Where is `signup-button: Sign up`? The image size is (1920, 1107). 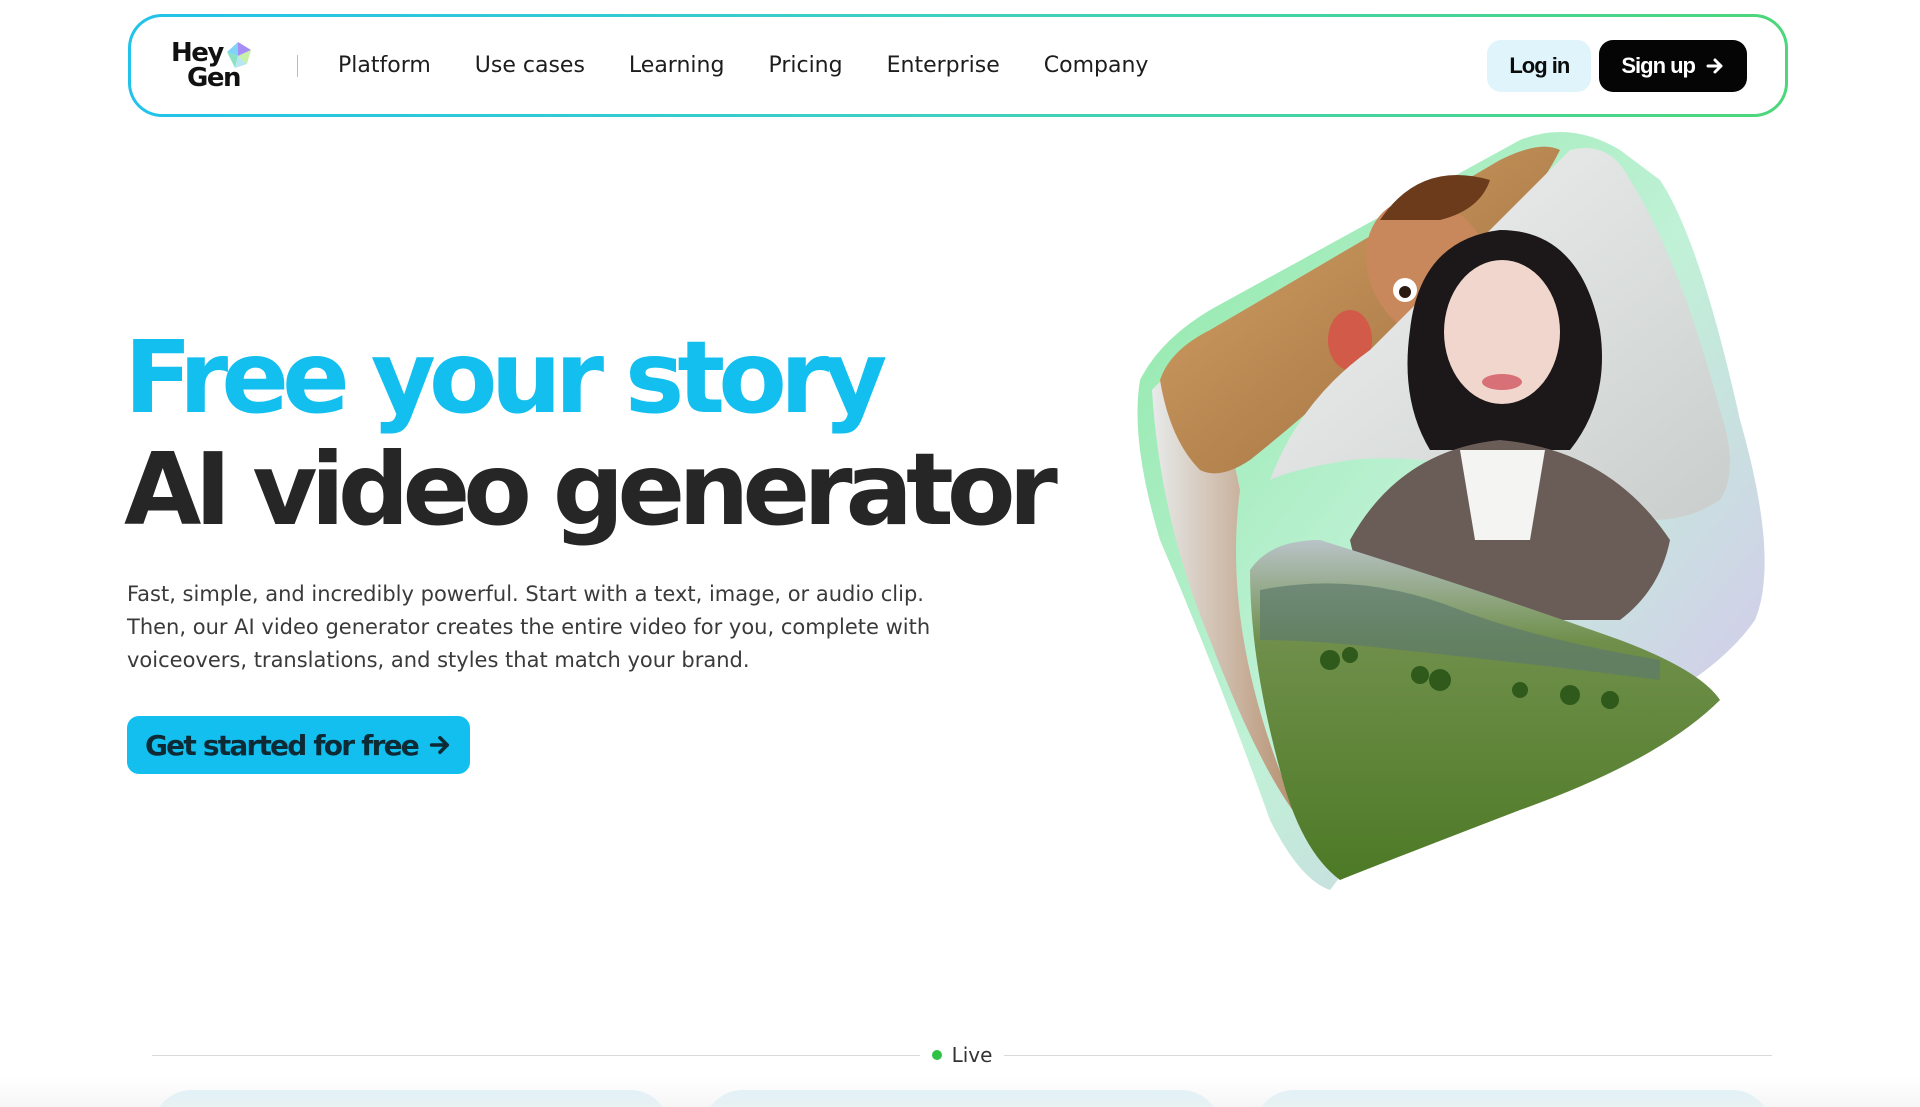 signup-button: Sign up is located at coordinates (1673, 65).